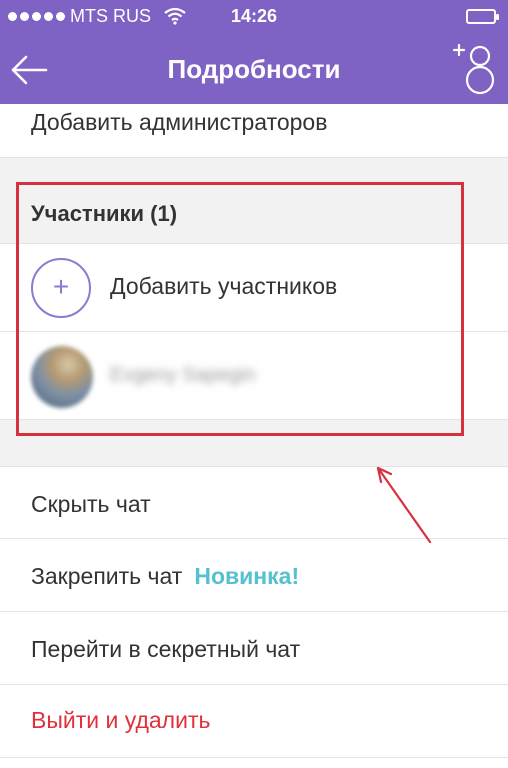 This screenshot has height=768, width=508. What do you see at coordinates (254, 721) in the screenshot?
I see `leave-and-delete-item: Выйти и удалить` at bounding box center [254, 721].